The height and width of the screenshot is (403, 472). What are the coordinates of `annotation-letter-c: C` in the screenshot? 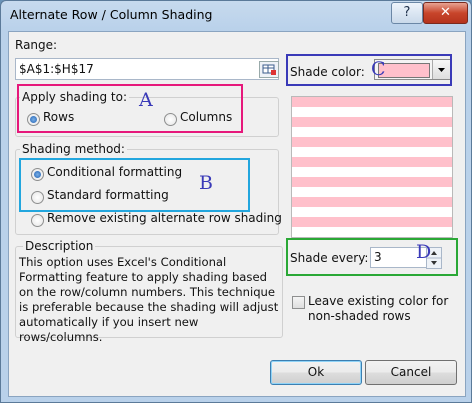 It's located at (378, 69).